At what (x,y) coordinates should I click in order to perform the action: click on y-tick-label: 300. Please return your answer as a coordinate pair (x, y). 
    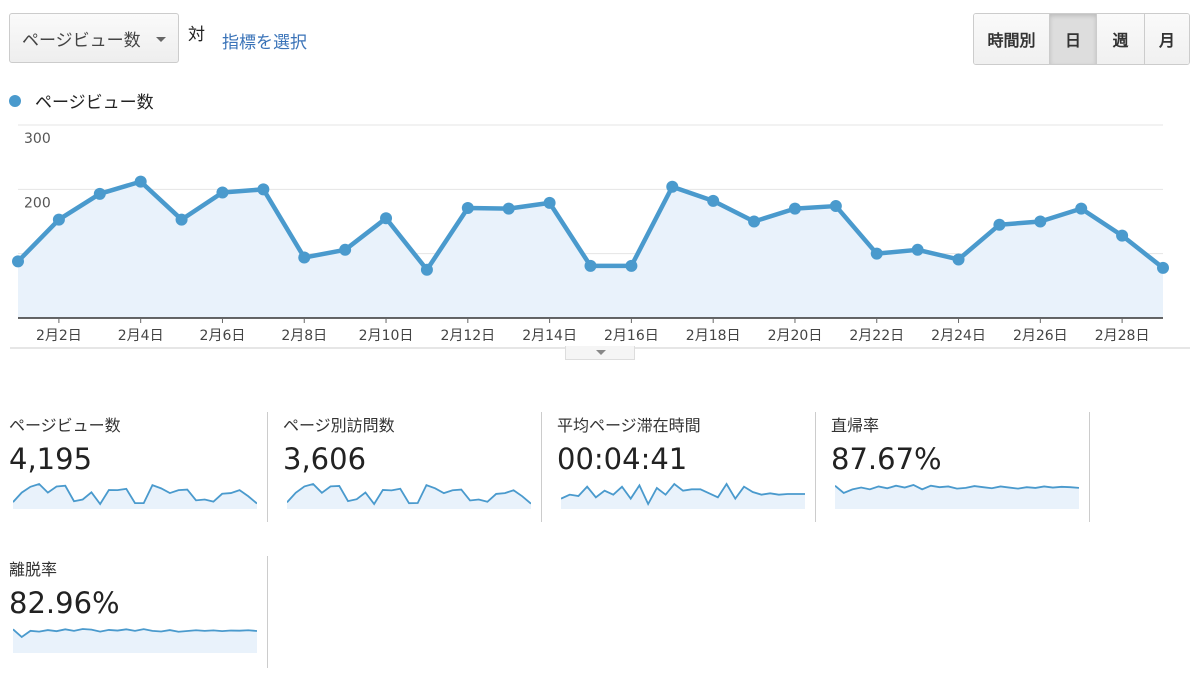
    Looking at the image, I should click on (37, 139).